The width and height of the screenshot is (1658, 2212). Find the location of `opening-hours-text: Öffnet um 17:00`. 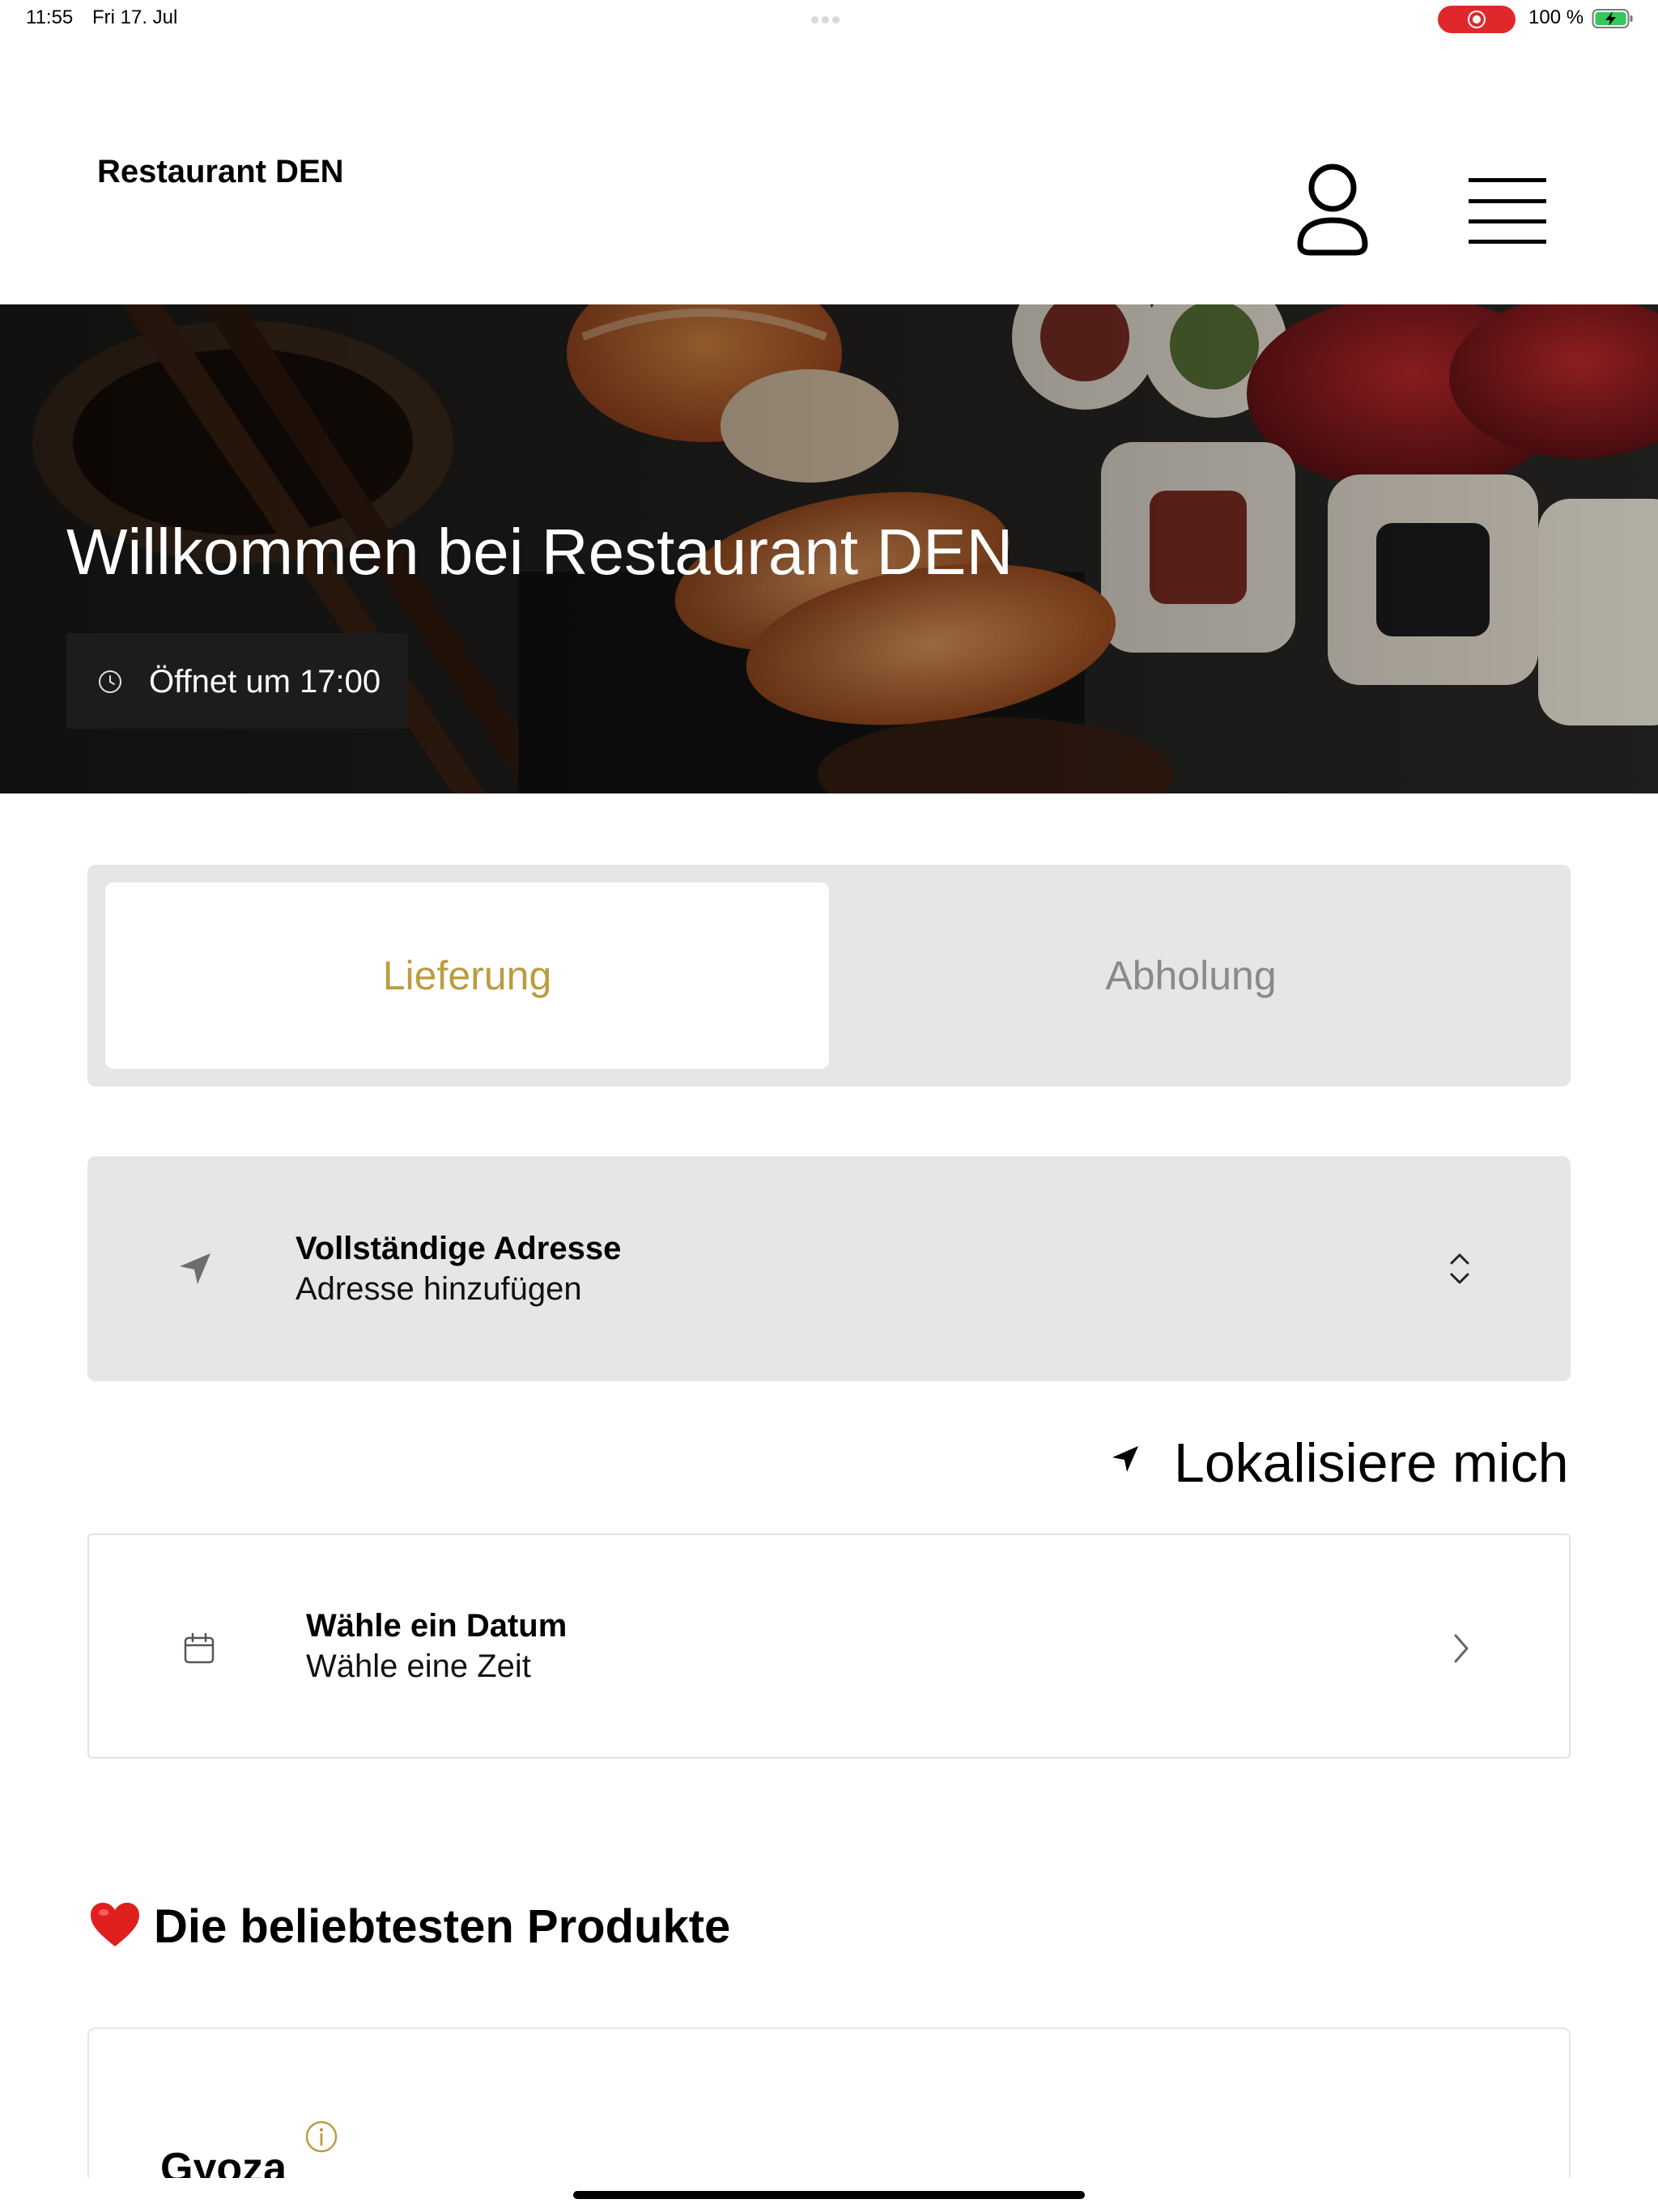

opening-hours-text: Öffnet um 17:00 is located at coordinates (265, 682).